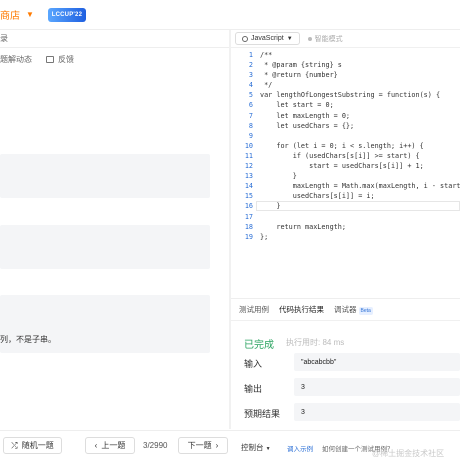 Image resolution: width=460 pixels, height=460 pixels. I want to click on code-line: 13 }, so click(345, 176).